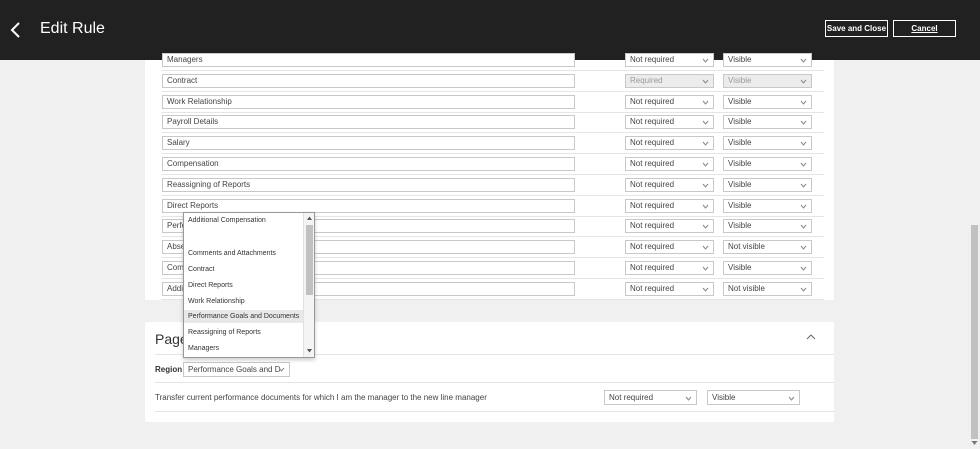 This screenshot has width=980, height=449. What do you see at coordinates (368, 164) in the screenshot?
I see `section-name-field: Compensation` at bounding box center [368, 164].